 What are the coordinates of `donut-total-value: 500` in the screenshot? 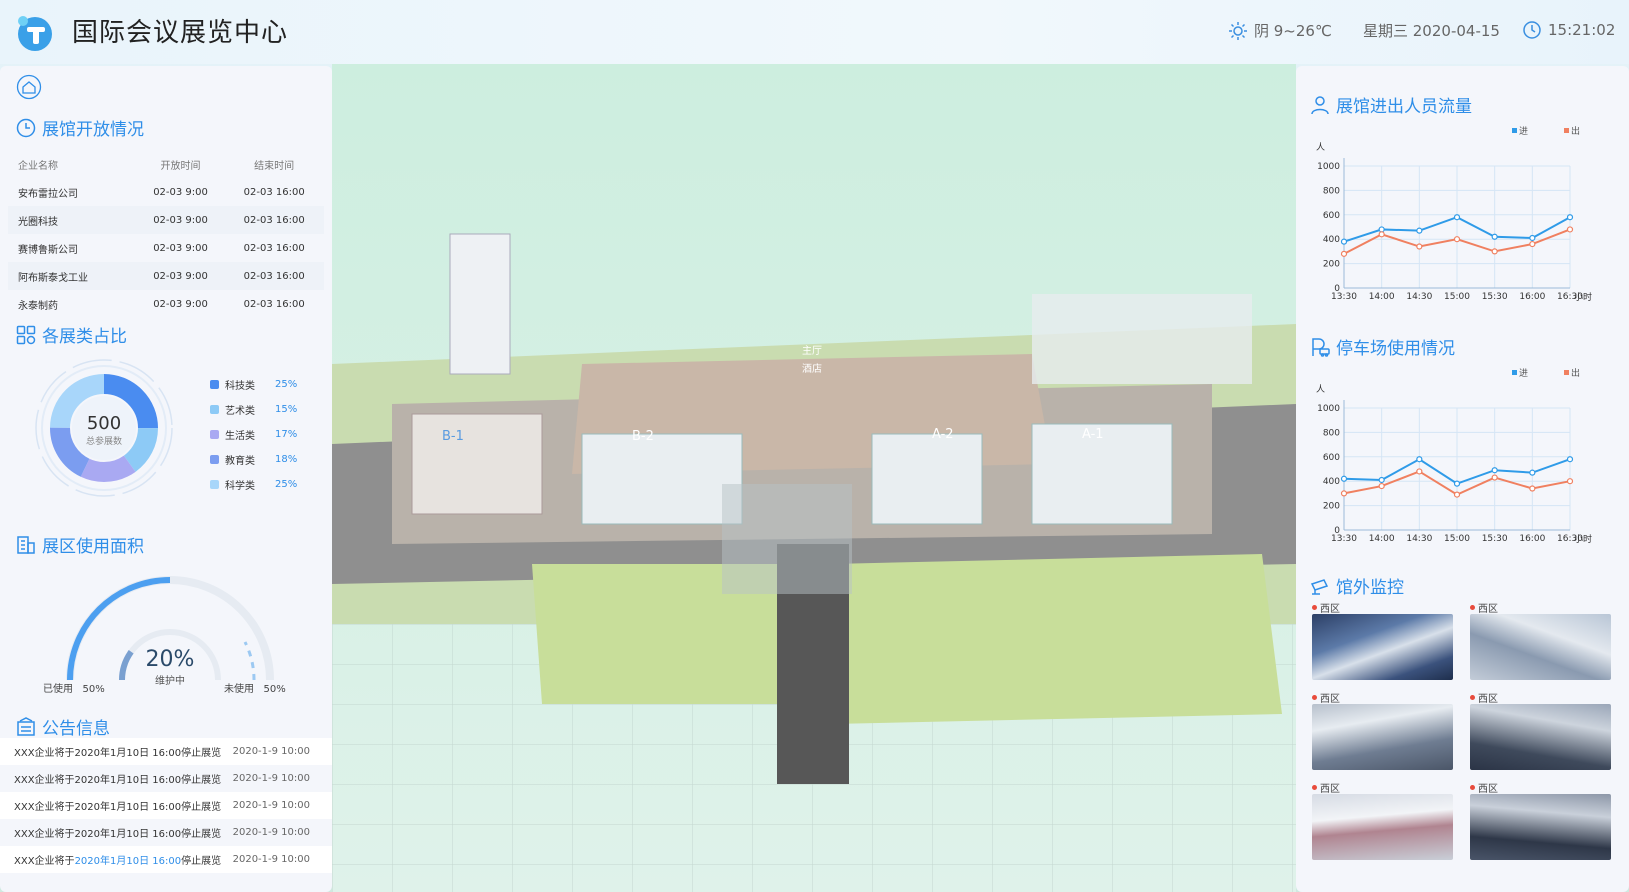 It's located at (104, 423).